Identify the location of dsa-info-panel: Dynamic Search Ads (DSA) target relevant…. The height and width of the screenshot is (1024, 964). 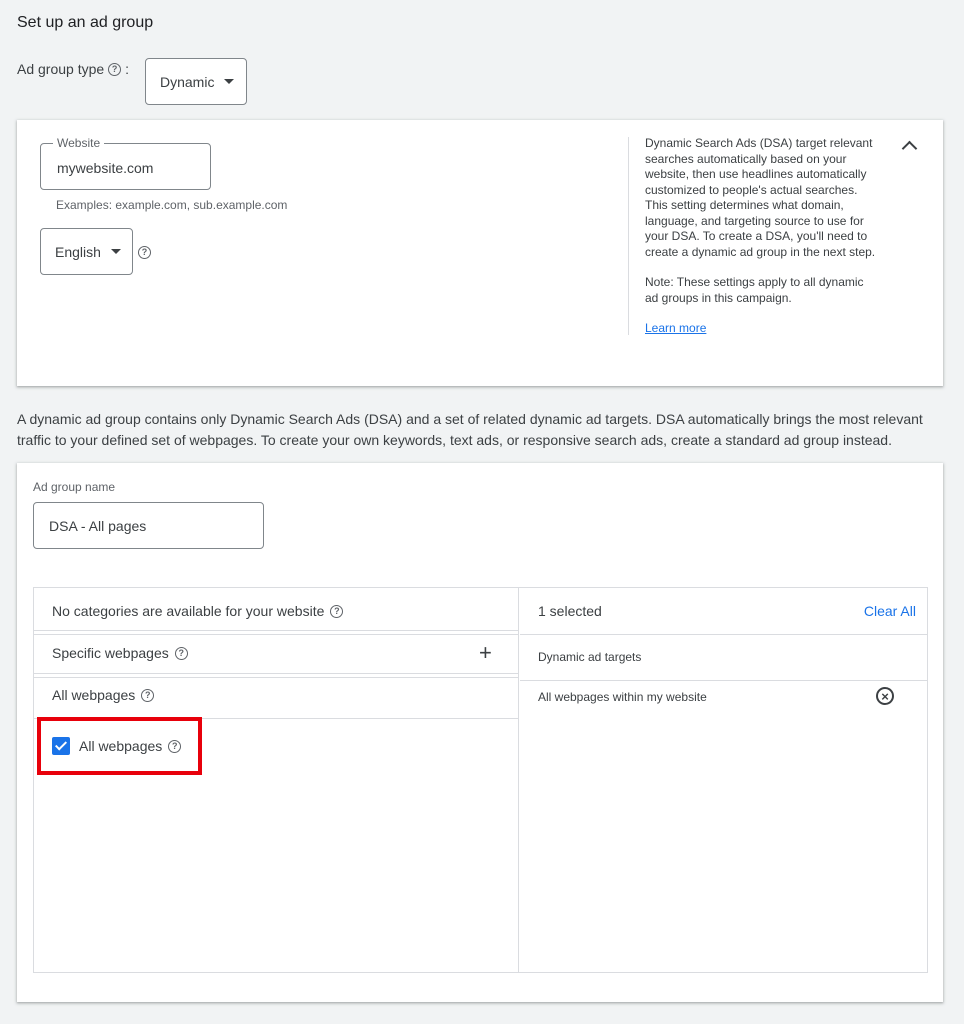
(770, 235).